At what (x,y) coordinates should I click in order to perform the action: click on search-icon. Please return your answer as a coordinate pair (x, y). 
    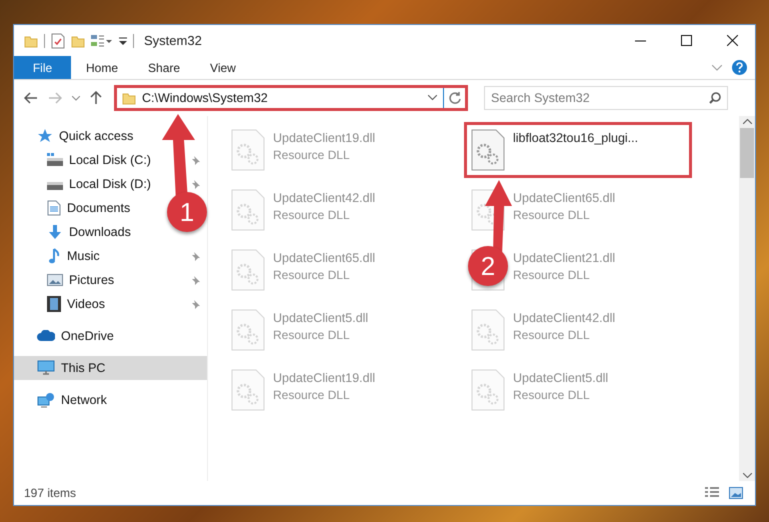
    Looking at the image, I should click on (715, 98).